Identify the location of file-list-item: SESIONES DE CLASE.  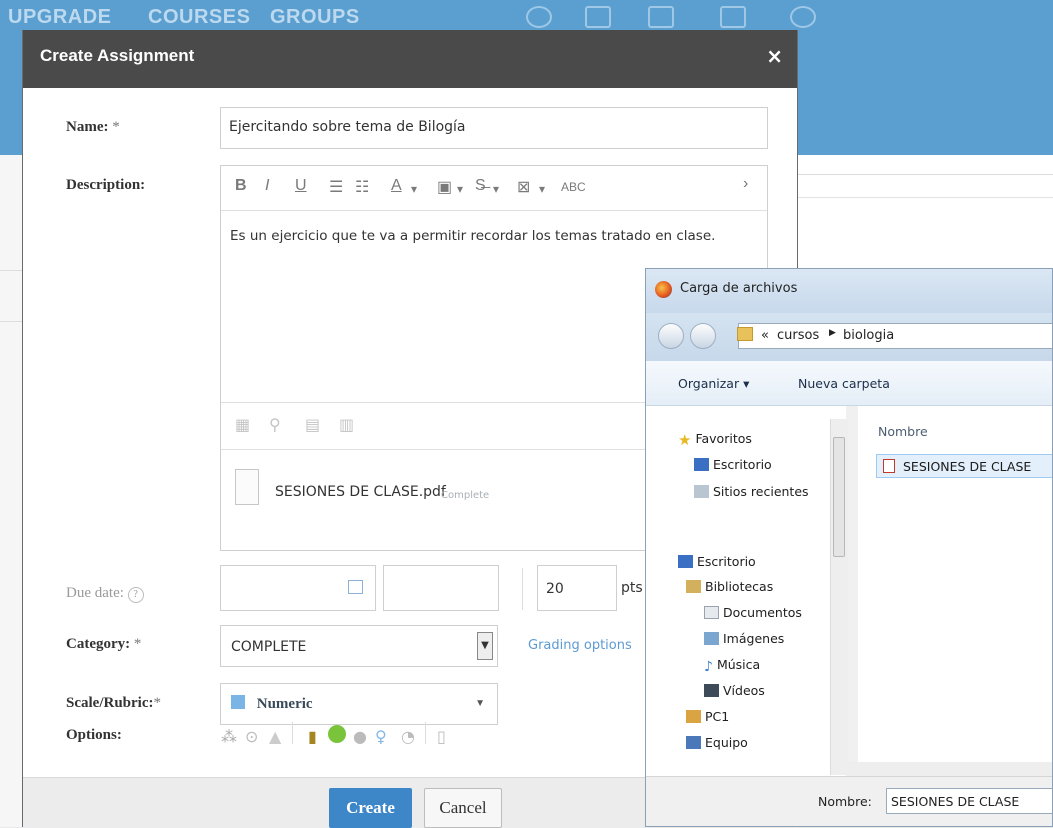
(964, 466).